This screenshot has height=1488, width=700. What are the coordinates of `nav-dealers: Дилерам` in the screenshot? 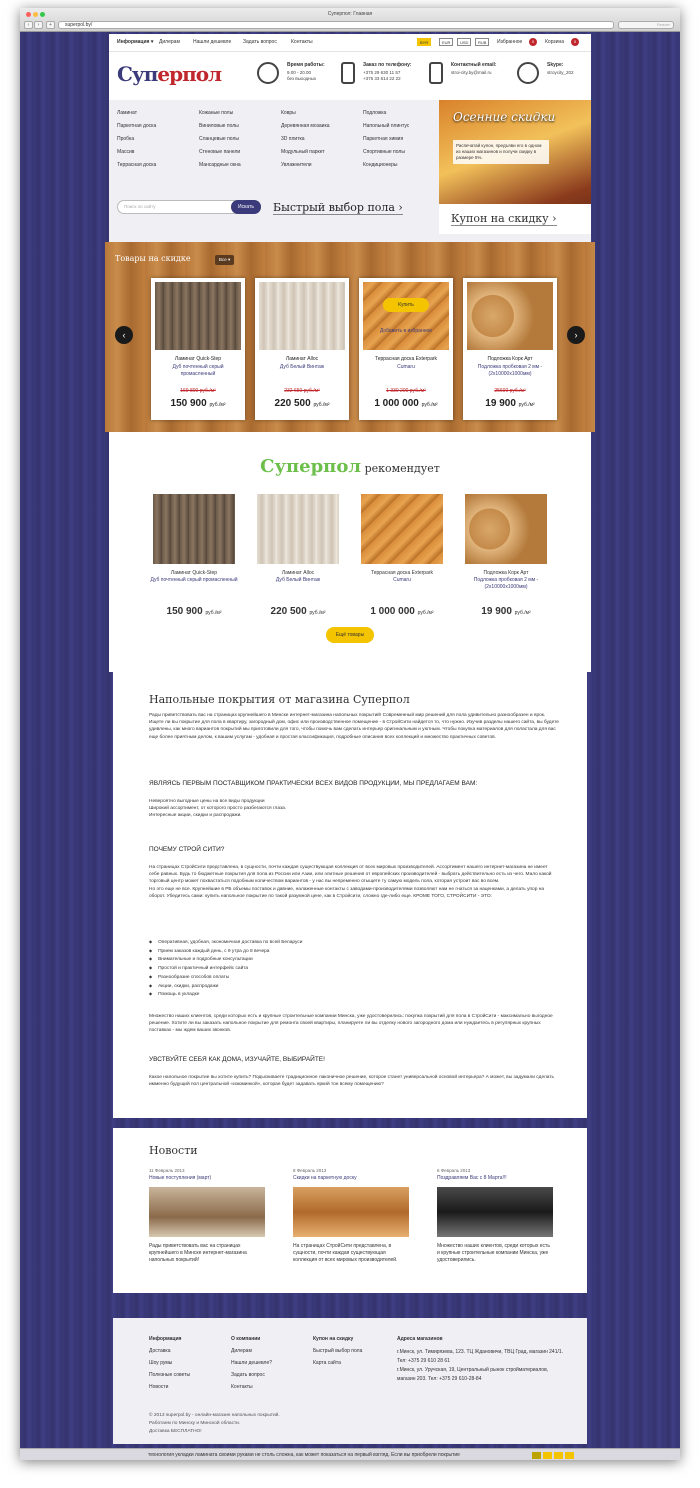 It's located at (169, 42).